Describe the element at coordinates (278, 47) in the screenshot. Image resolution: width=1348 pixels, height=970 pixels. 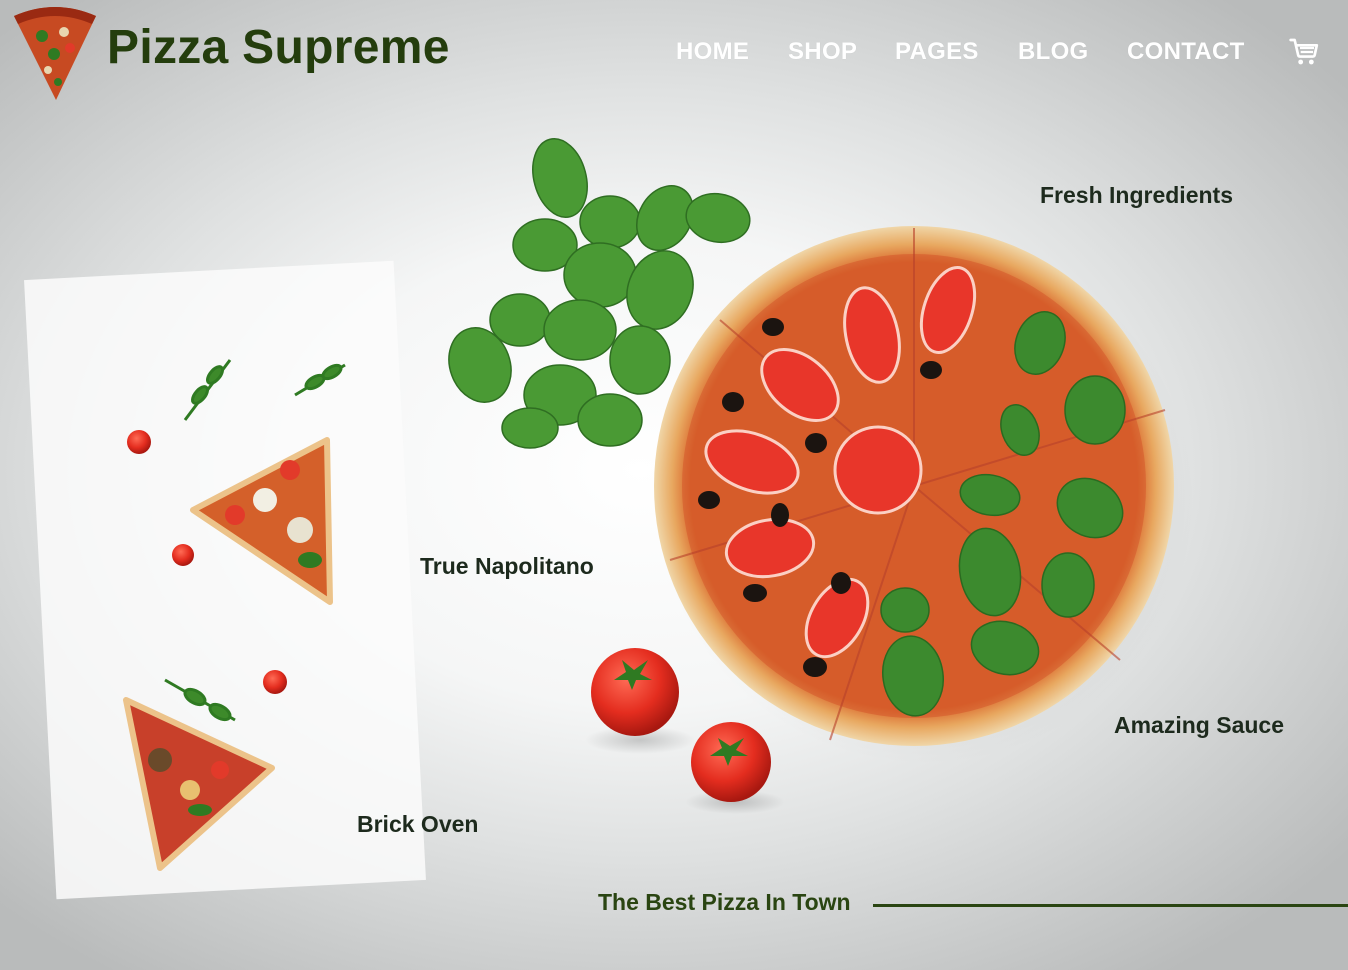
I see `brand-name: Pizza Supreme` at that location.